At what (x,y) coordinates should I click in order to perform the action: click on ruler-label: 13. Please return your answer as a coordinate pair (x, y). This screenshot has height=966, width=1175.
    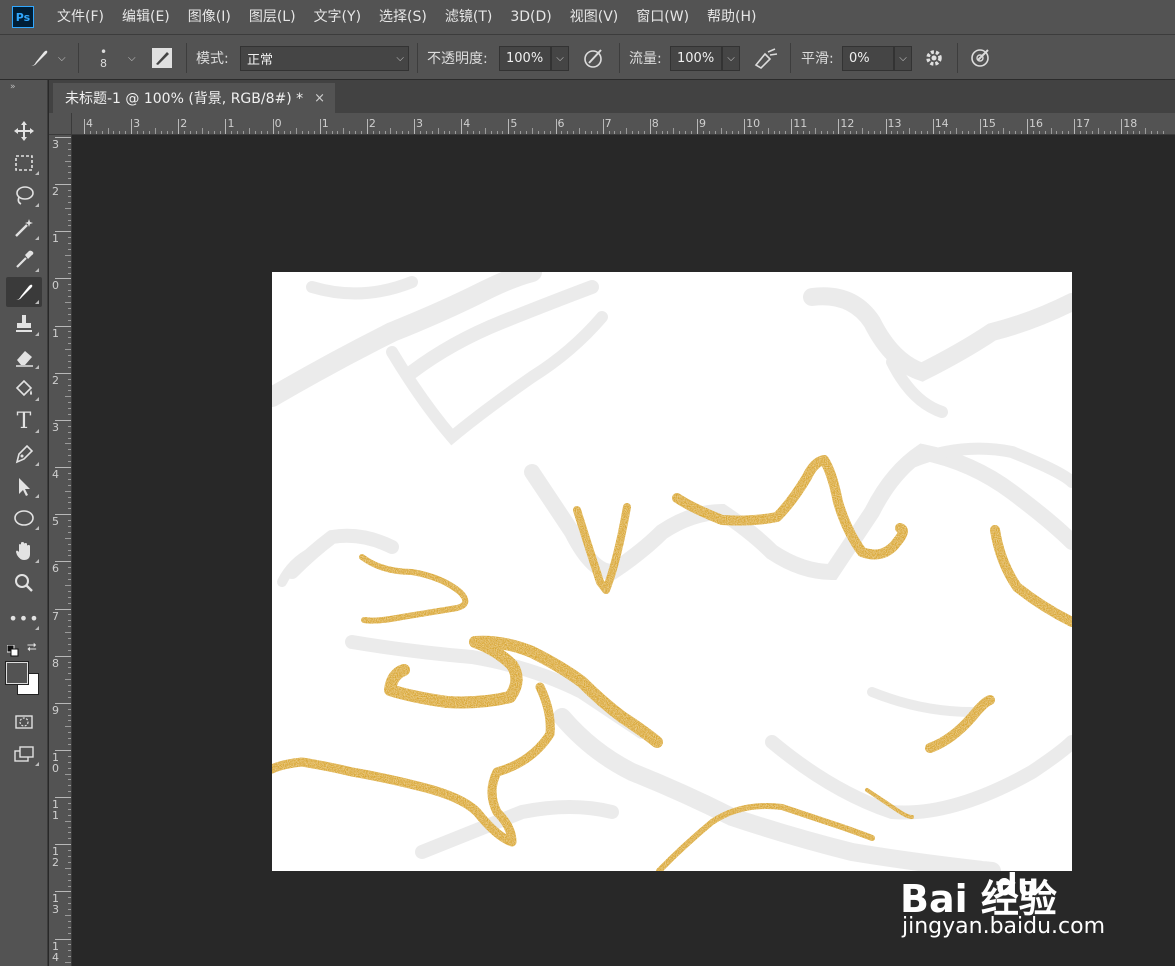
    Looking at the image, I should click on (894, 123).